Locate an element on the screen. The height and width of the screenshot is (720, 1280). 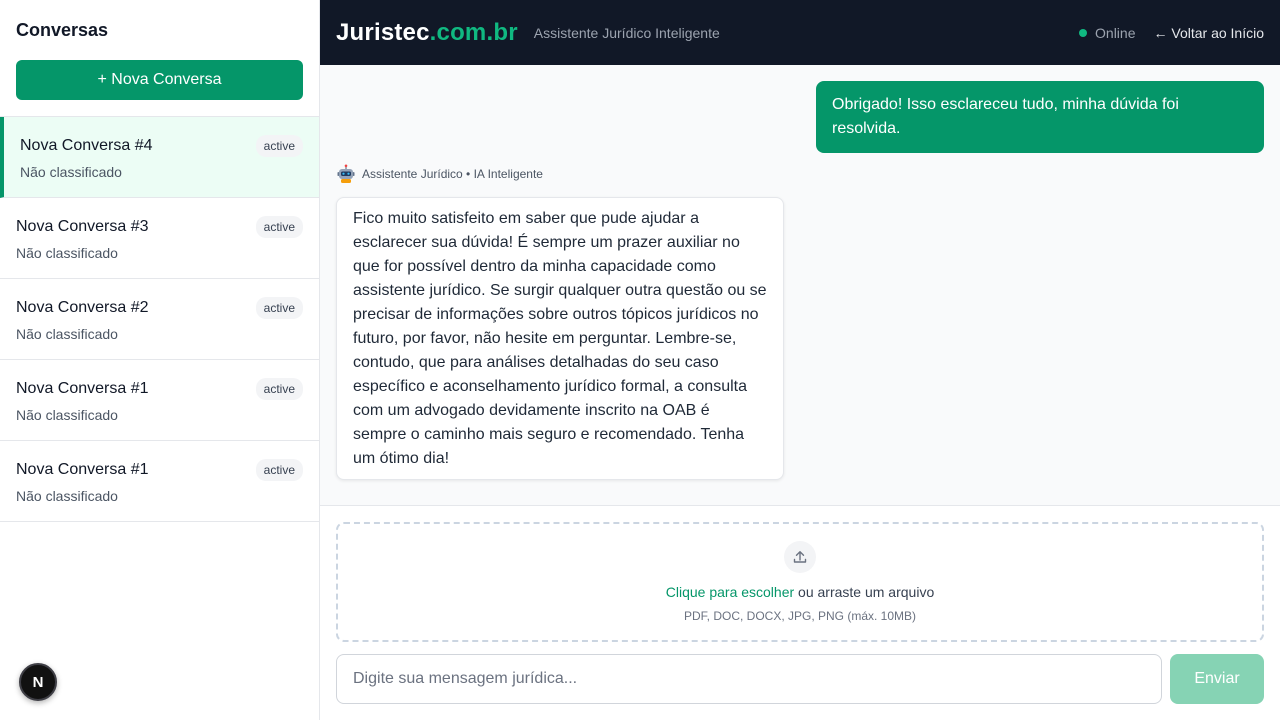
assistant-header: Assistente Jurídico • IA Inteligente is located at coordinates (439, 174).